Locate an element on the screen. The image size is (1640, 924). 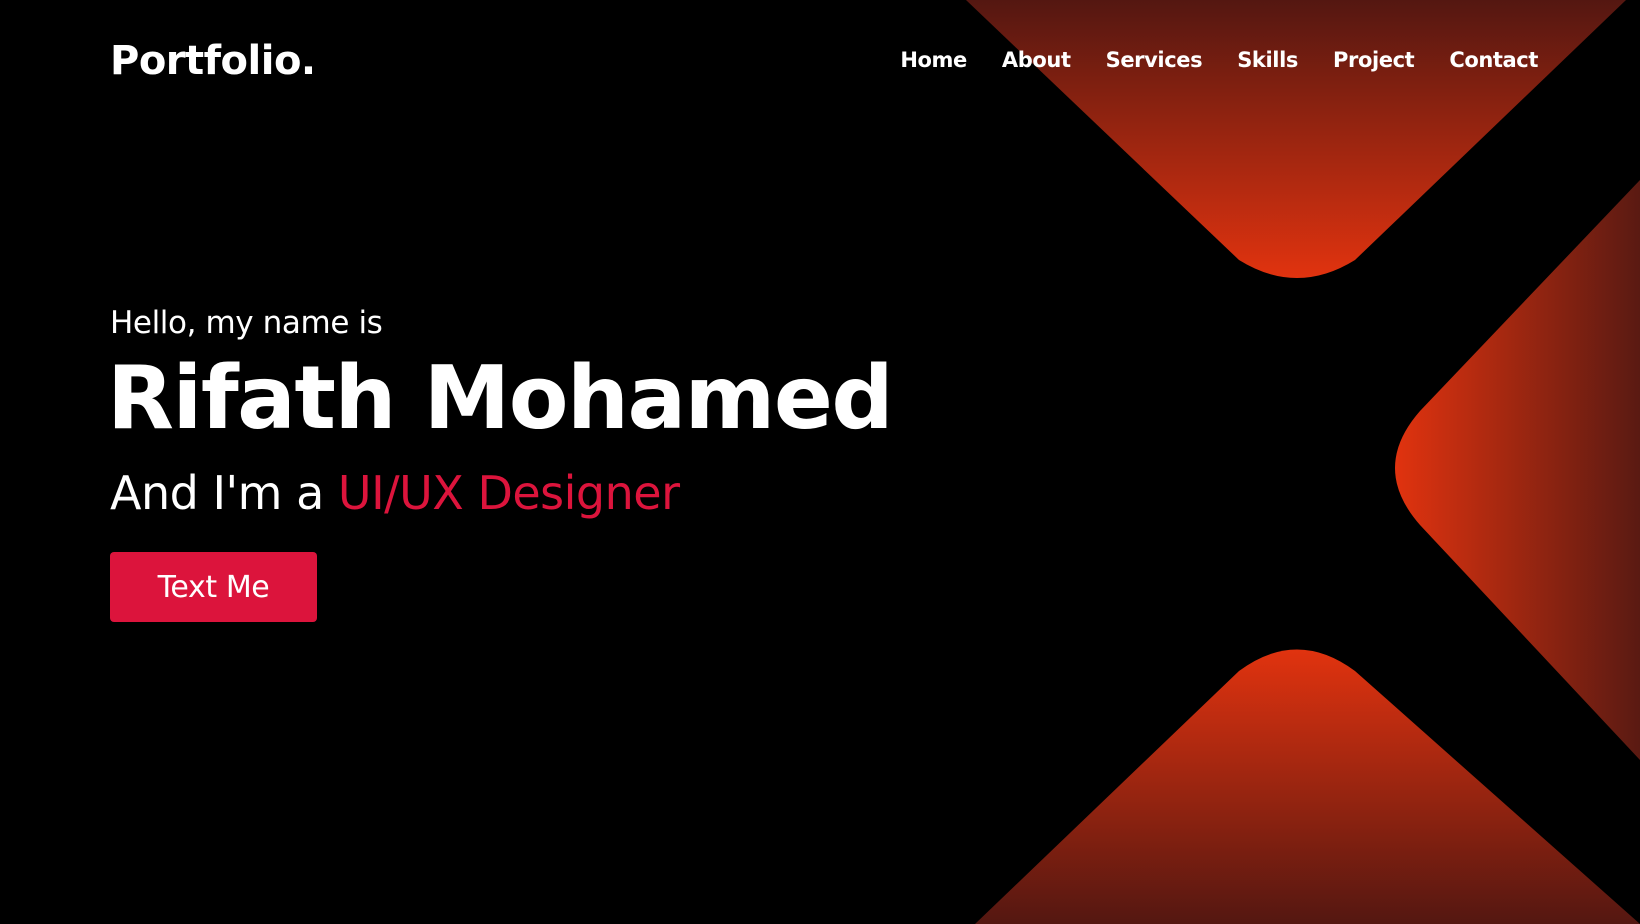
brand-logo: Portfolio. is located at coordinates (213, 61).